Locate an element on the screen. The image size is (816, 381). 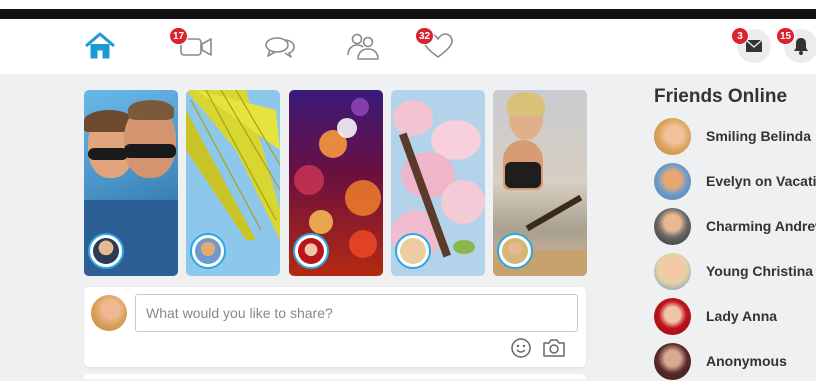
story-couple-selfie is located at coordinates (131, 183).